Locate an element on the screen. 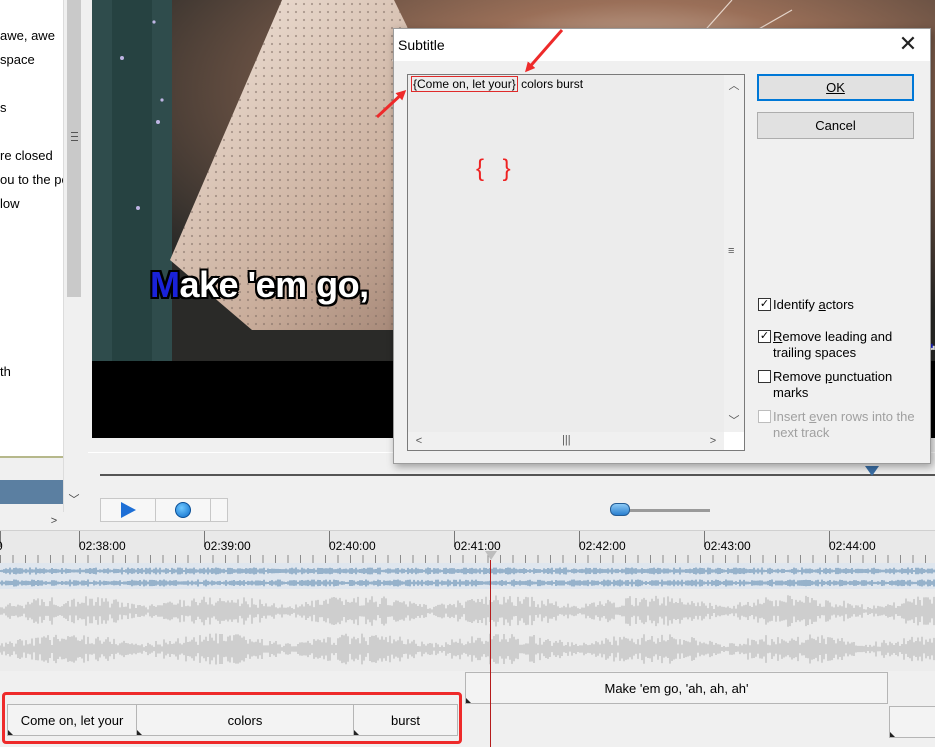 The image size is (935, 747). identify-actors-checkbox: ✓ is located at coordinates (764, 304).